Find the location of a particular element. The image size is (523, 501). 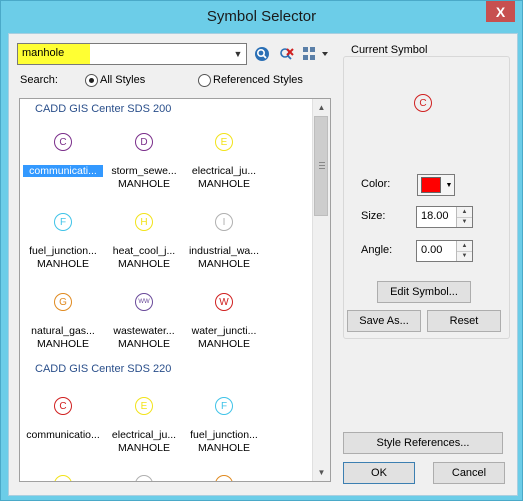

angle-decrement-icon: ▼ is located at coordinates (464, 256).